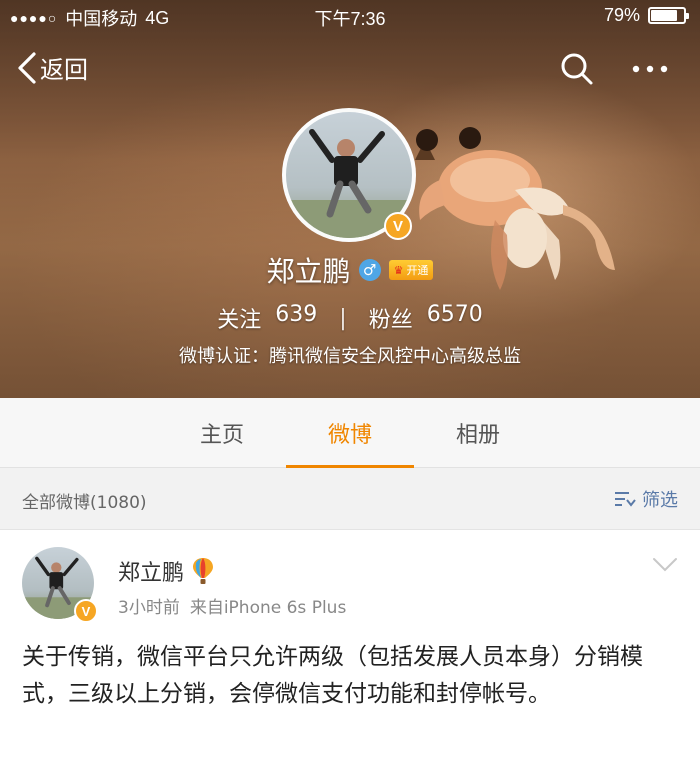 This screenshot has height=767, width=700. Describe the element at coordinates (398, 270) in the screenshot. I see `crown-icon: ♛` at that location.